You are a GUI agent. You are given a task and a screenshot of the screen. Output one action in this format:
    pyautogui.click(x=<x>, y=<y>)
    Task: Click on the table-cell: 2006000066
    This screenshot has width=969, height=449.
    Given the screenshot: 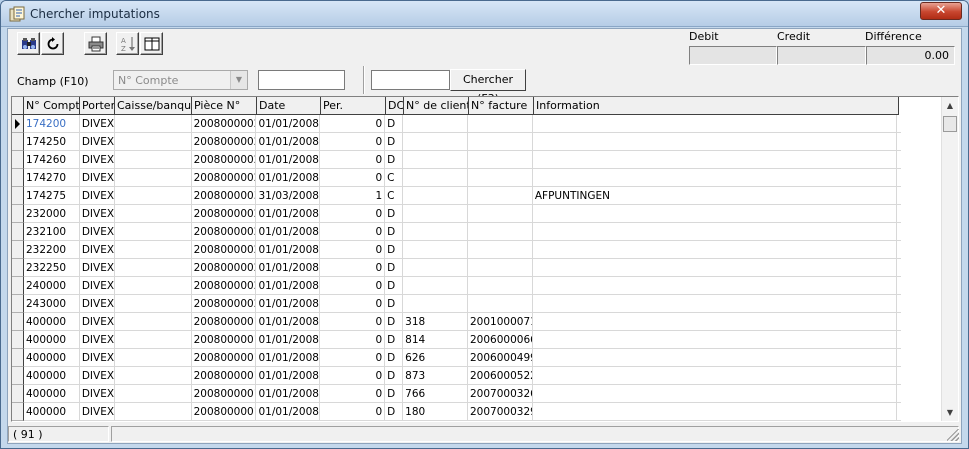 What is the action you would take?
    pyautogui.click(x=500, y=340)
    